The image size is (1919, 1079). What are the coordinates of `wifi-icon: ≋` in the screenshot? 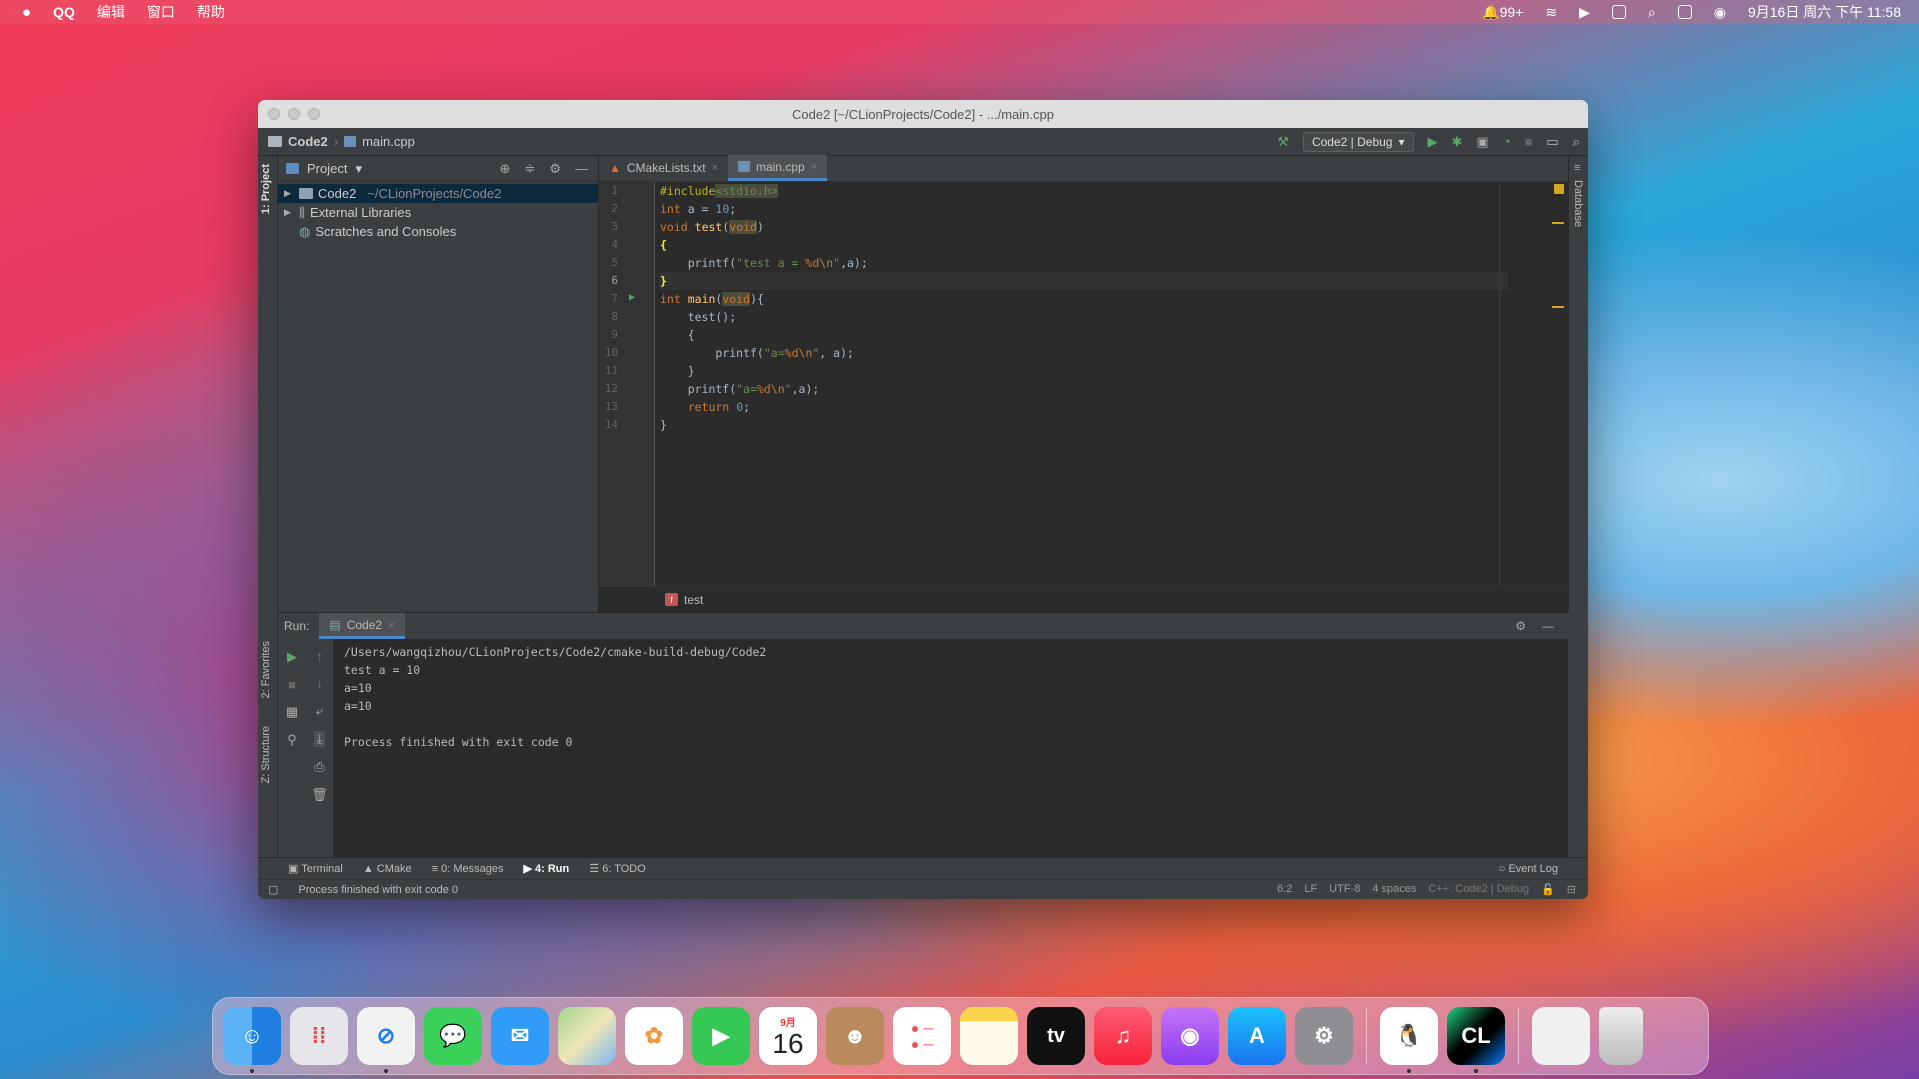 It's located at (1551, 12).